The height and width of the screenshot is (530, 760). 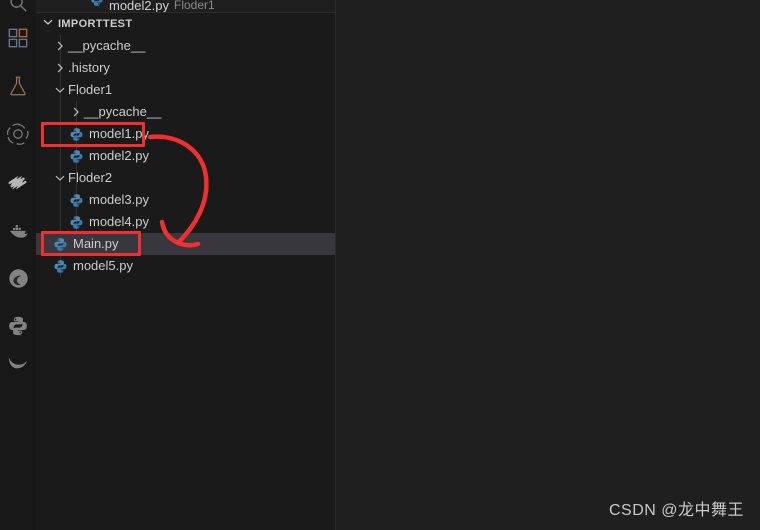 I want to click on zigzag-icon, so click(x=18, y=182).